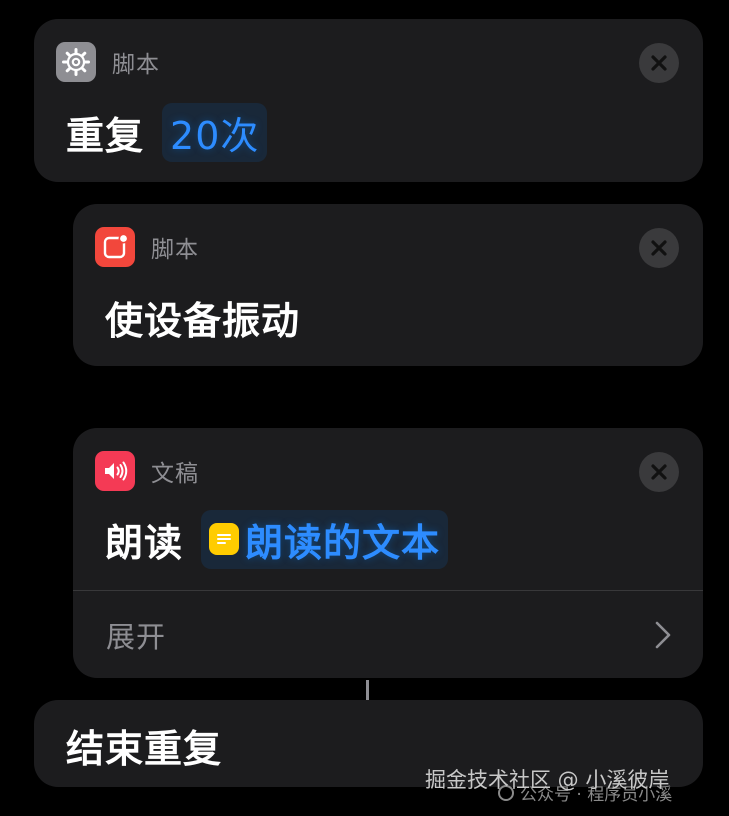  Describe the element at coordinates (115, 247) in the screenshot. I see `device-vibrate-icon` at that location.